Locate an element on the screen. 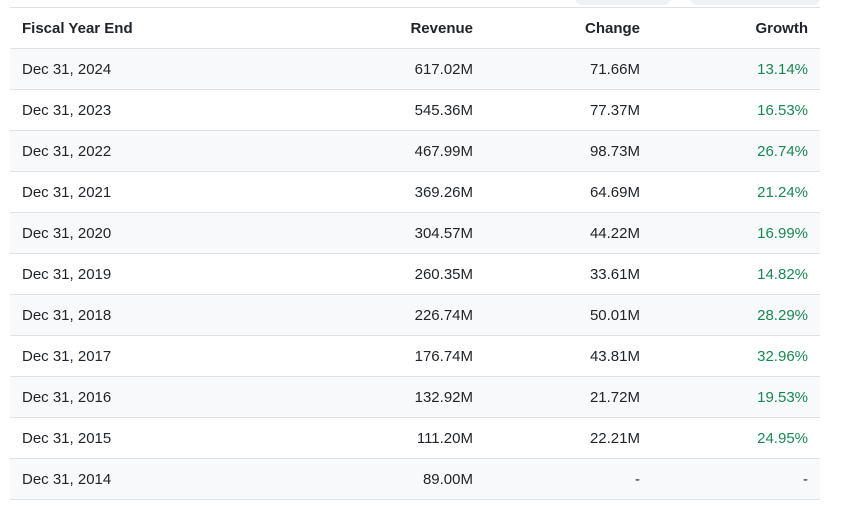  table-row: Dec 31, 2024 617.02M 71.66M 13.14% is located at coordinates (415, 69).